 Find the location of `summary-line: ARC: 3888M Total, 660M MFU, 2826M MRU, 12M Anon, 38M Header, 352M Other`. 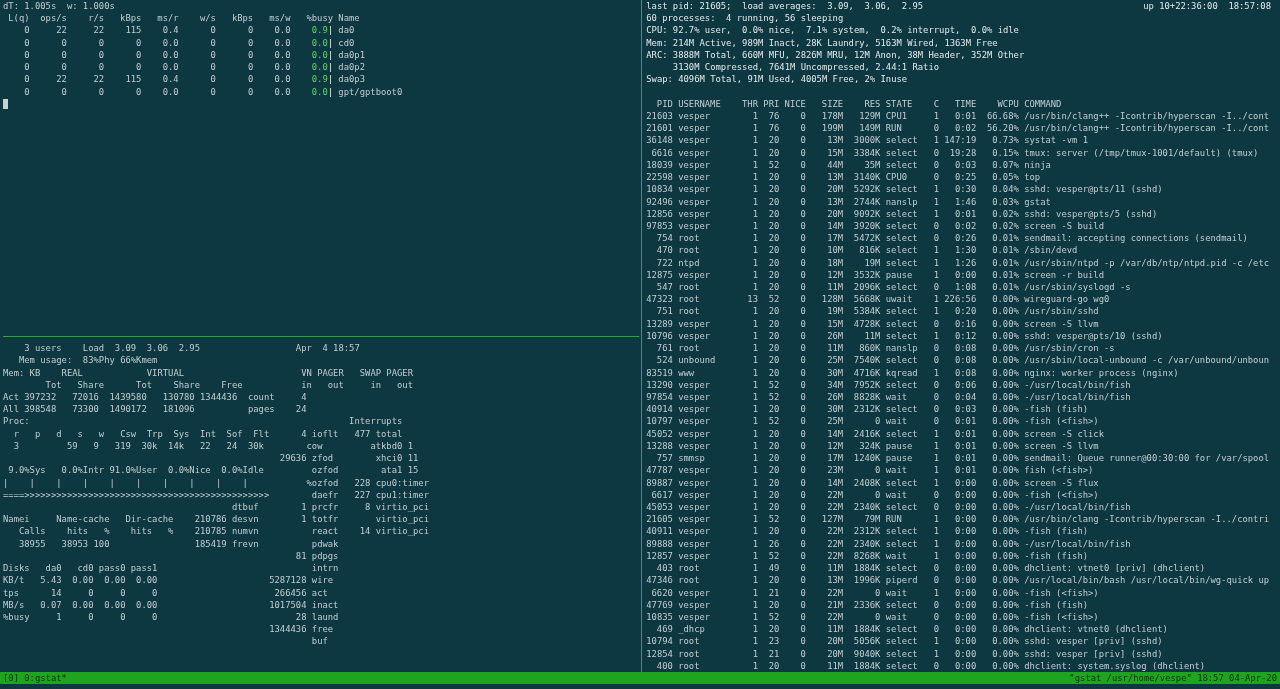

summary-line: ARC: 3888M Total, 660M MFU, 2826M MRU, 12M Anon, 38M Header, 352M Other is located at coordinates (836, 55).